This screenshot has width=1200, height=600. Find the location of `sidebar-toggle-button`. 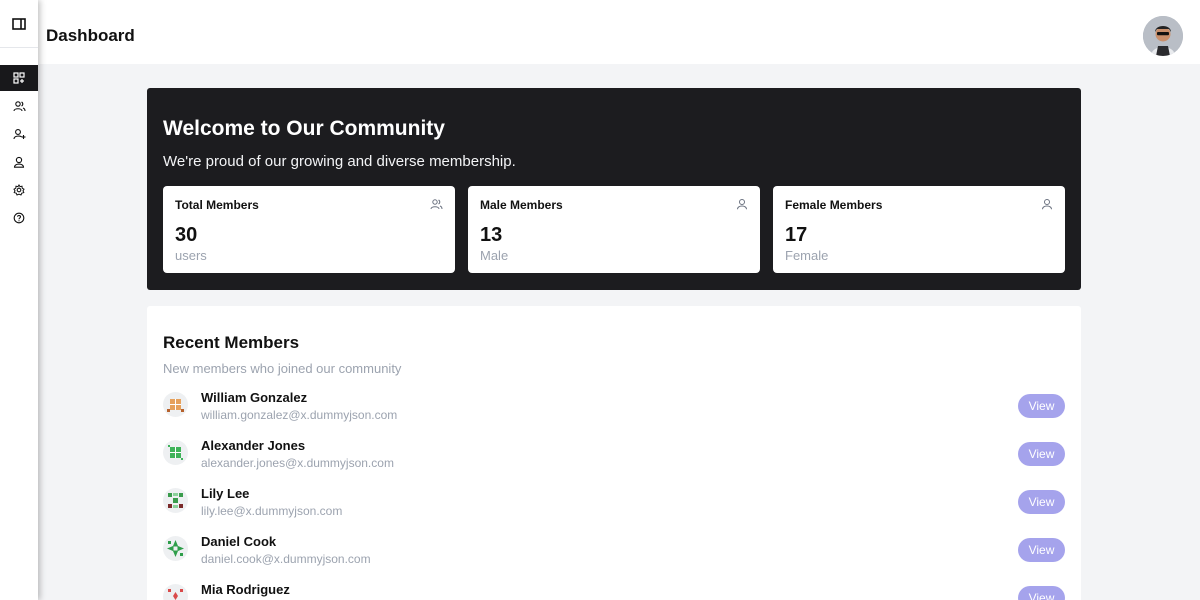

sidebar-toggle-button is located at coordinates (19, 24).